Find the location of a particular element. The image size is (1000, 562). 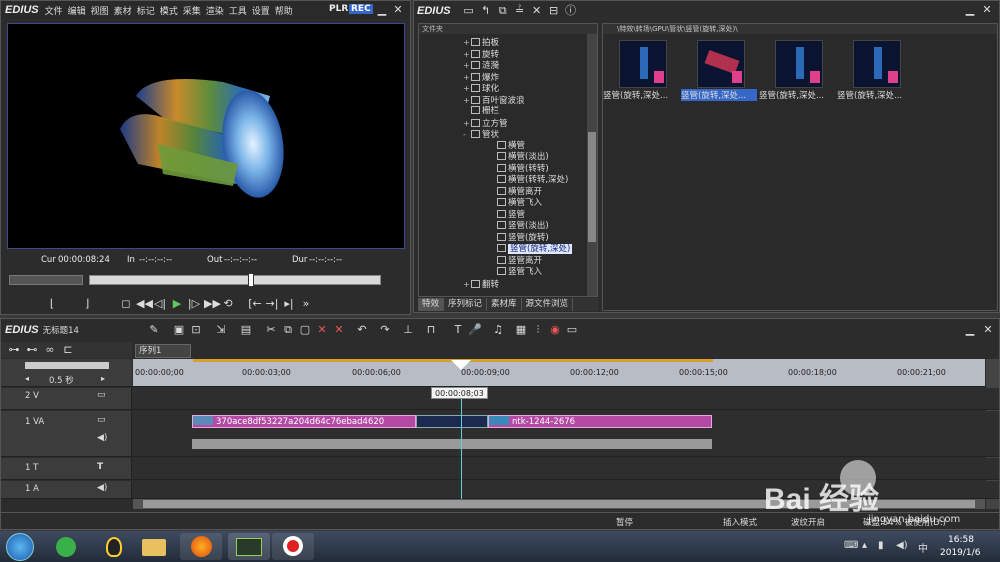

folder-tree-item: + 百叶窗波浪 is located at coordinates (503, 101).